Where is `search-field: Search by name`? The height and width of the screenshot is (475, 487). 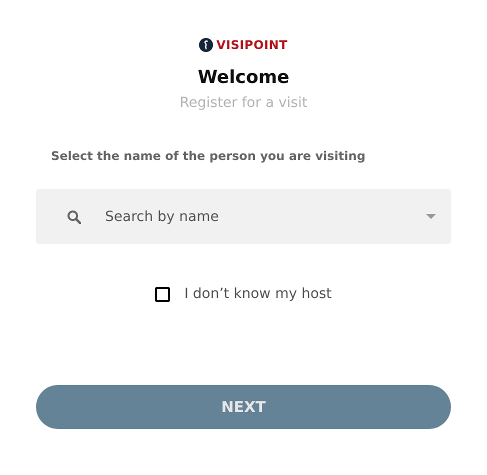 search-field: Search by name is located at coordinates (243, 216).